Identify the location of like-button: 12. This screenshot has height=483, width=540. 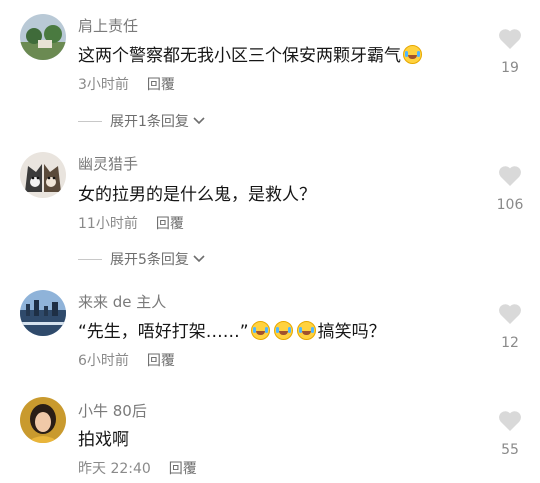
(510, 327).